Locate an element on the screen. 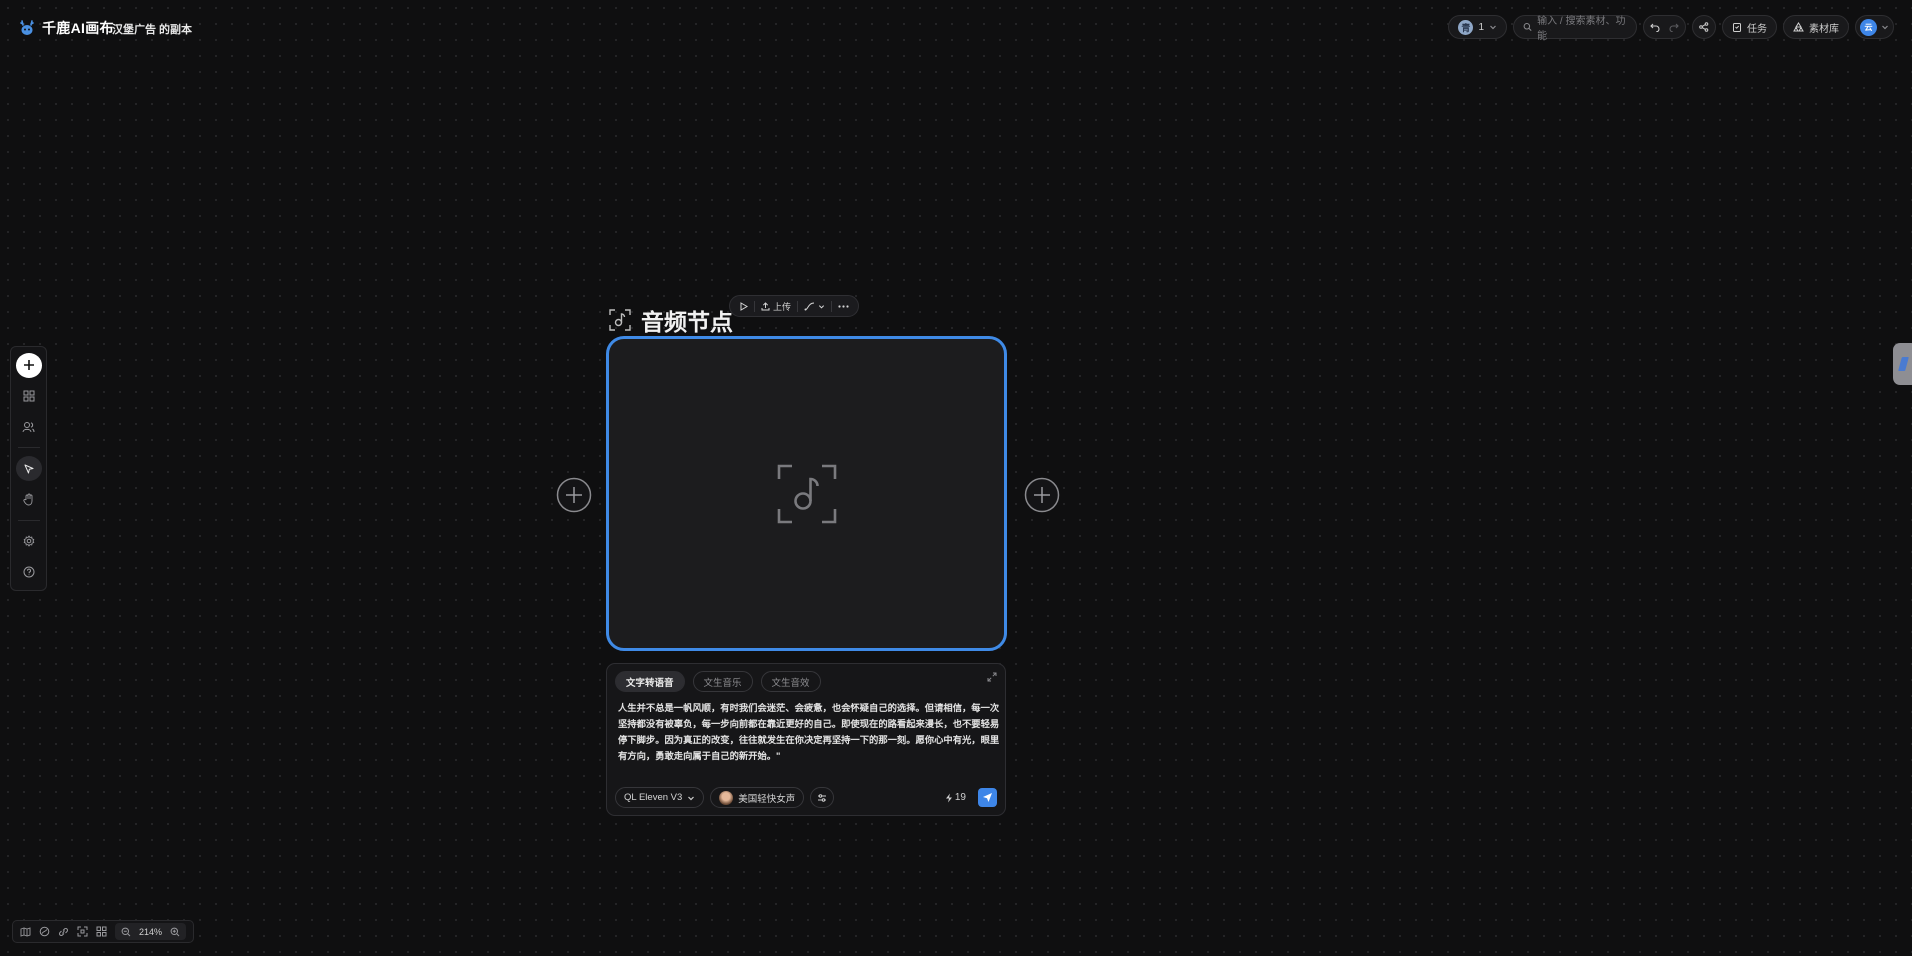 Image resolution: width=1912 pixels, height=956 pixels. share-icon is located at coordinates (1704, 27).